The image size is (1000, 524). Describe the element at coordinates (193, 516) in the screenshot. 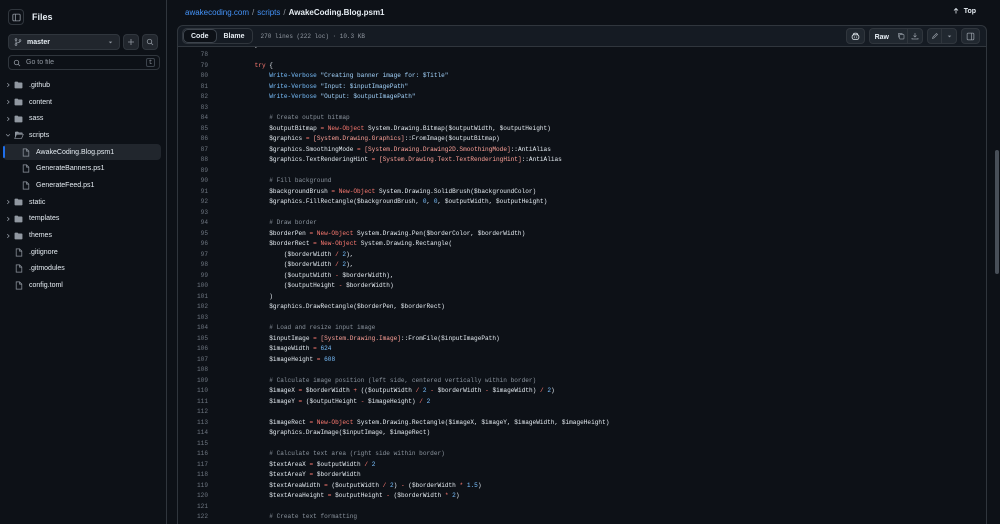

I see `line-number: 122` at that location.